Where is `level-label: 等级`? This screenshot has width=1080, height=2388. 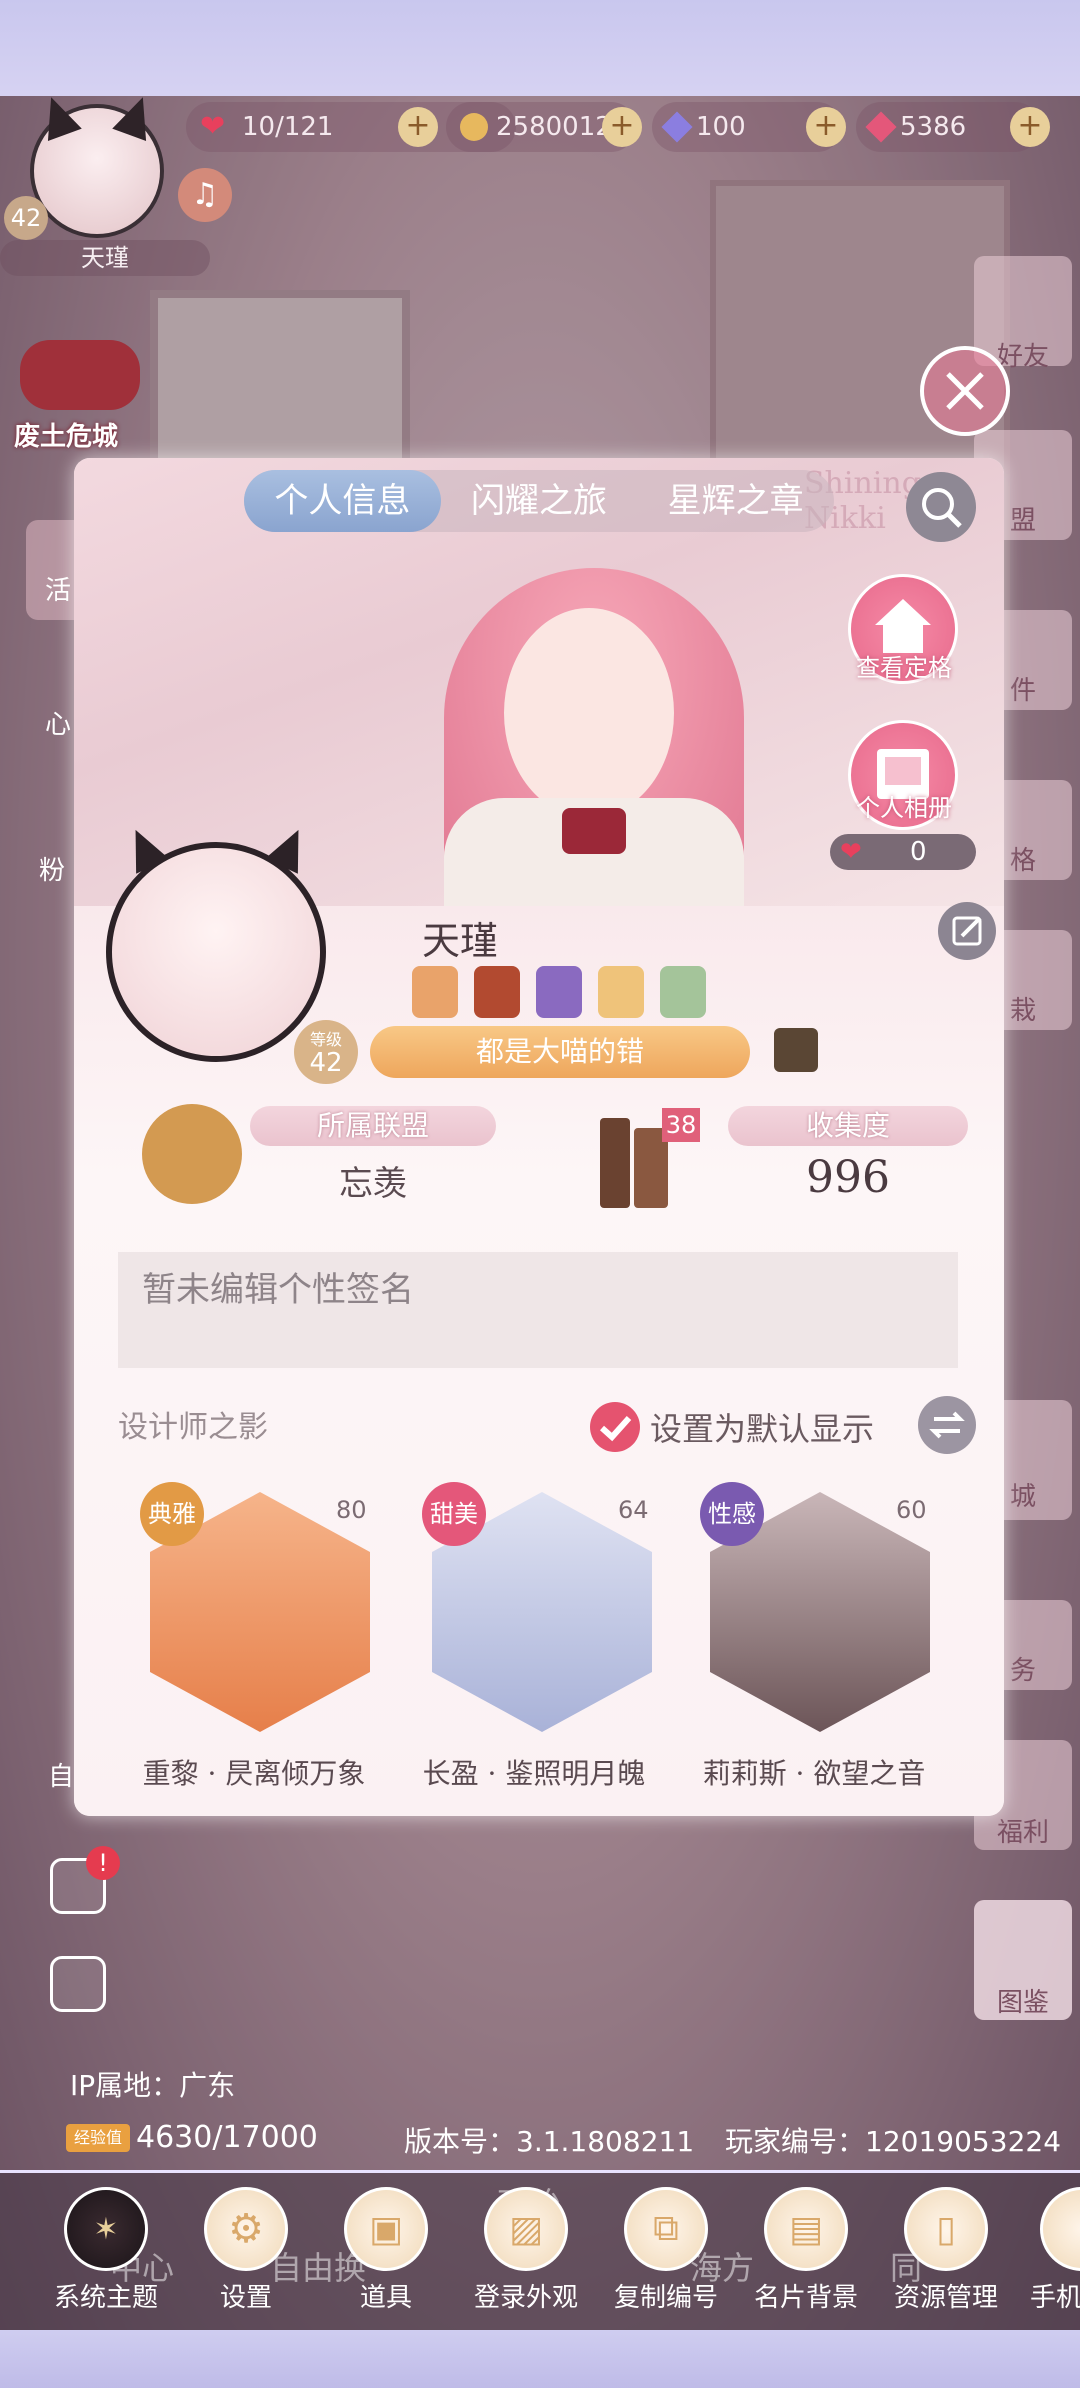
level-label: 等级 is located at coordinates (325, 1039).